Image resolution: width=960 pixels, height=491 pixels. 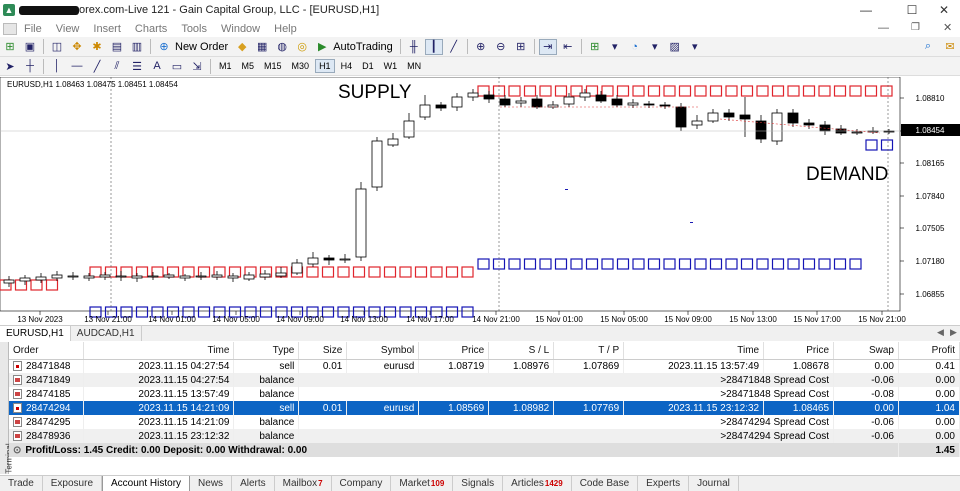 What do you see at coordinates (521, 47) in the screenshot?
I see `tile-windows-icon: ⊞` at bounding box center [521, 47].